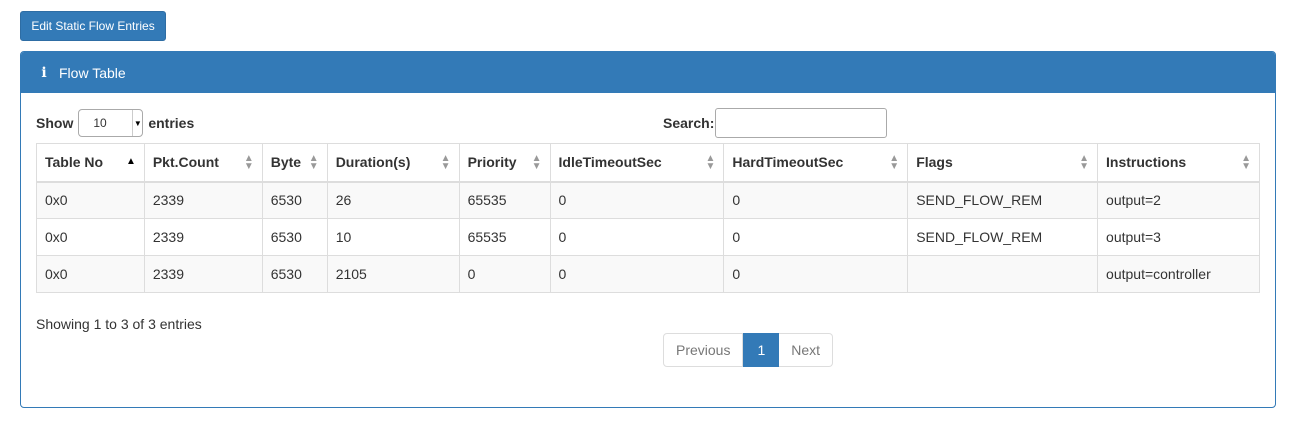 This screenshot has height=421, width=1291. What do you see at coordinates (393, 274) in the screenshot?
I see `table-cell: 2105` at bounding box center [393, 274].